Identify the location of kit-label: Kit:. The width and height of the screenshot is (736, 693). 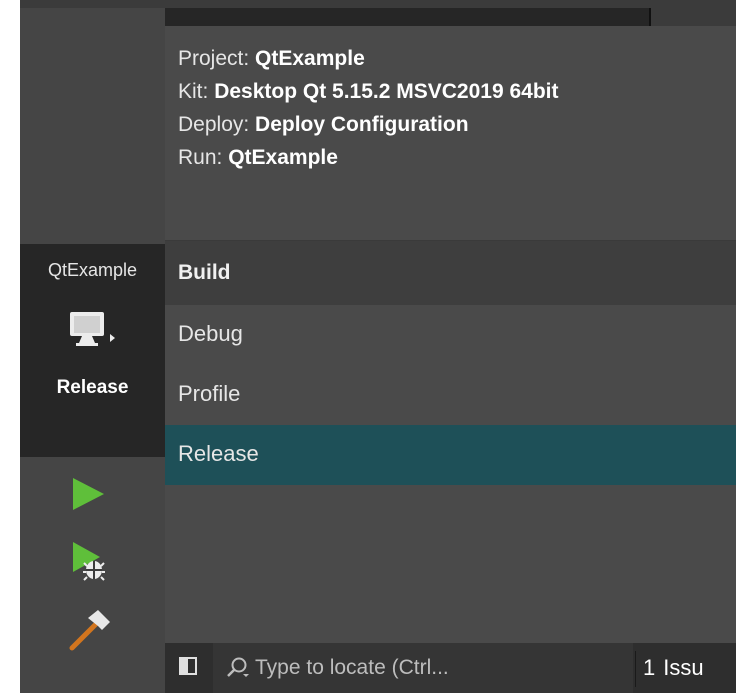
(193, 91).